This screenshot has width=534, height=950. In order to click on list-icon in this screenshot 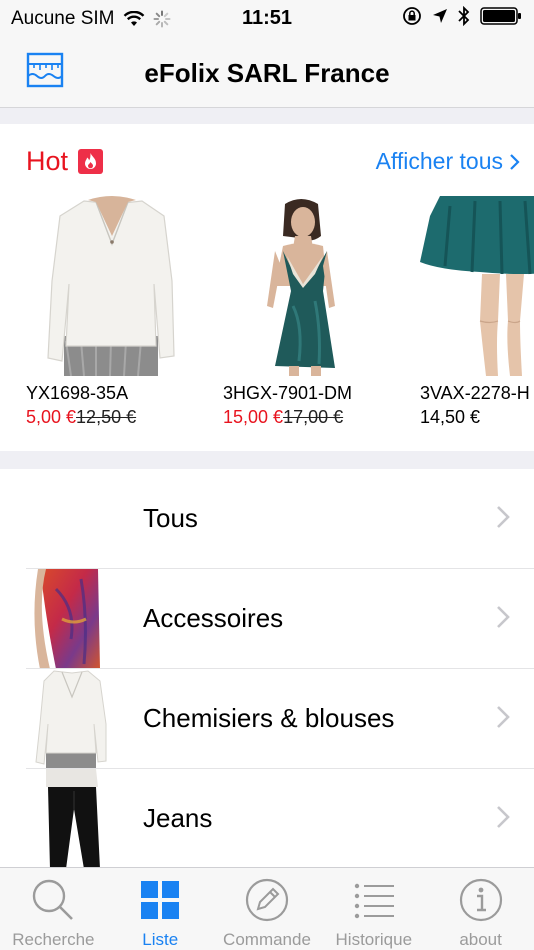, I will do `click(374, 900)`.